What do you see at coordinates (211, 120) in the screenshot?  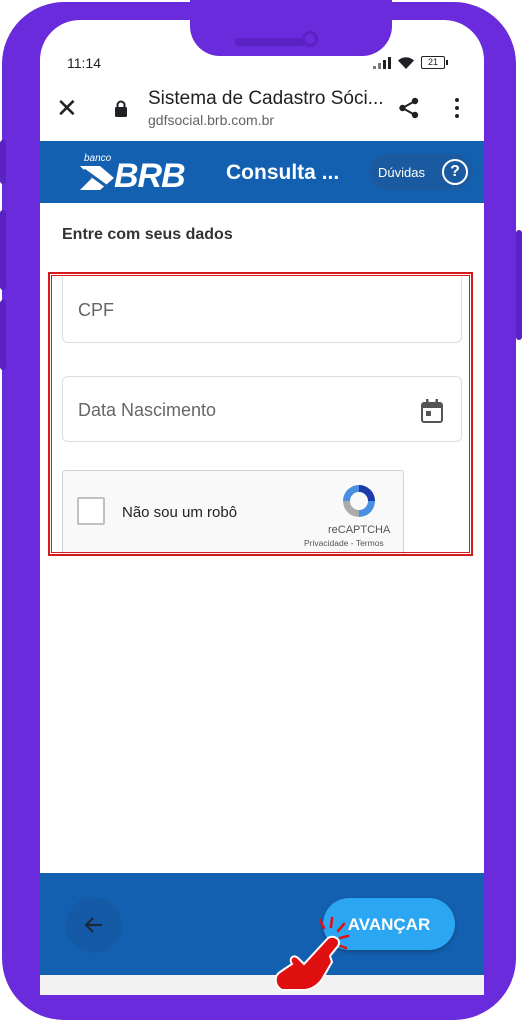 I see `page-domain: gdfsocial.brb.com.br` at bounding box center [211, 120].